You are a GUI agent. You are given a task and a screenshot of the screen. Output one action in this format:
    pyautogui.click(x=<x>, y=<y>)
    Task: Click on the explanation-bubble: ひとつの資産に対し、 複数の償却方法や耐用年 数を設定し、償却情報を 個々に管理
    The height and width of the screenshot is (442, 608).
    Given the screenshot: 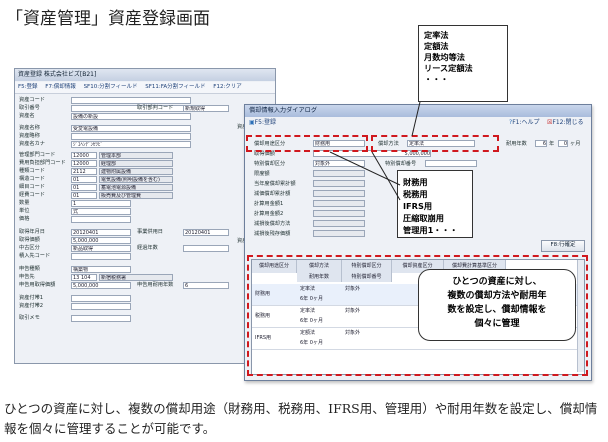 What is the action you would take?
    pyautogui.click(x=497, y=305)
    